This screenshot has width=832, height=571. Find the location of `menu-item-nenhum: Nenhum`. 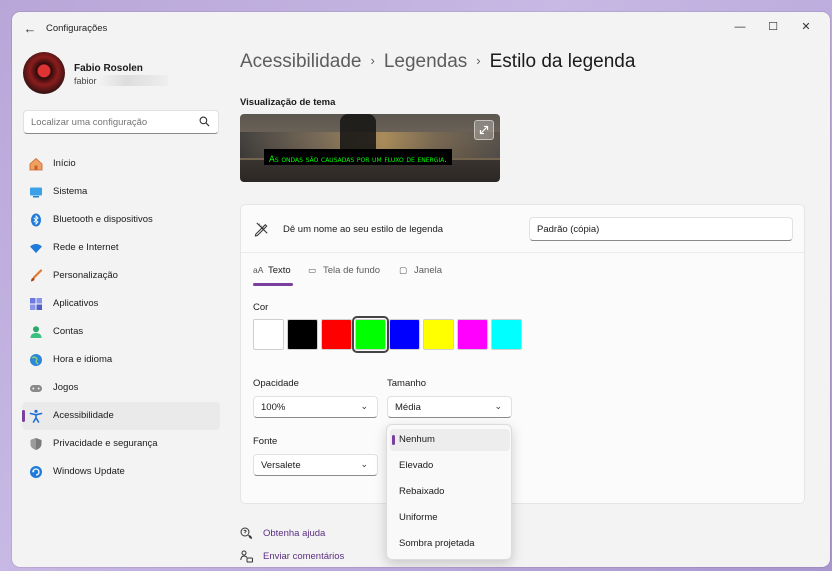

menu-item-nenhum: Nenhum is located at coordinates (450, 440).